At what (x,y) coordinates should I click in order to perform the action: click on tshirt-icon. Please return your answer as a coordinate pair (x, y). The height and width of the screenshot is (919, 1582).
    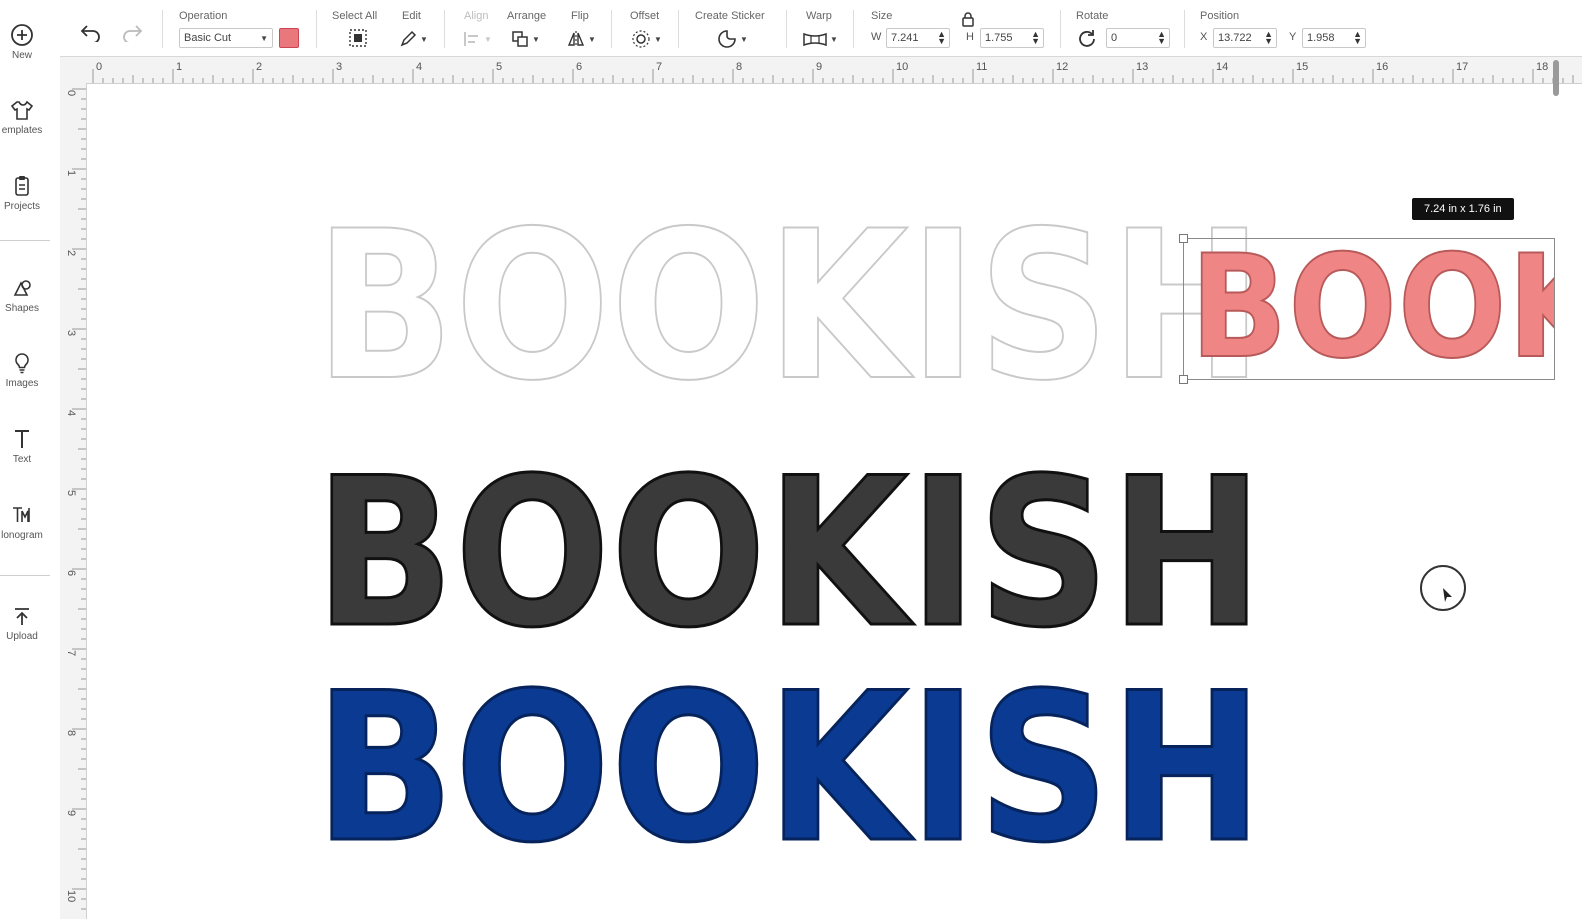
    Looking at the image, I should click on (22, 110).